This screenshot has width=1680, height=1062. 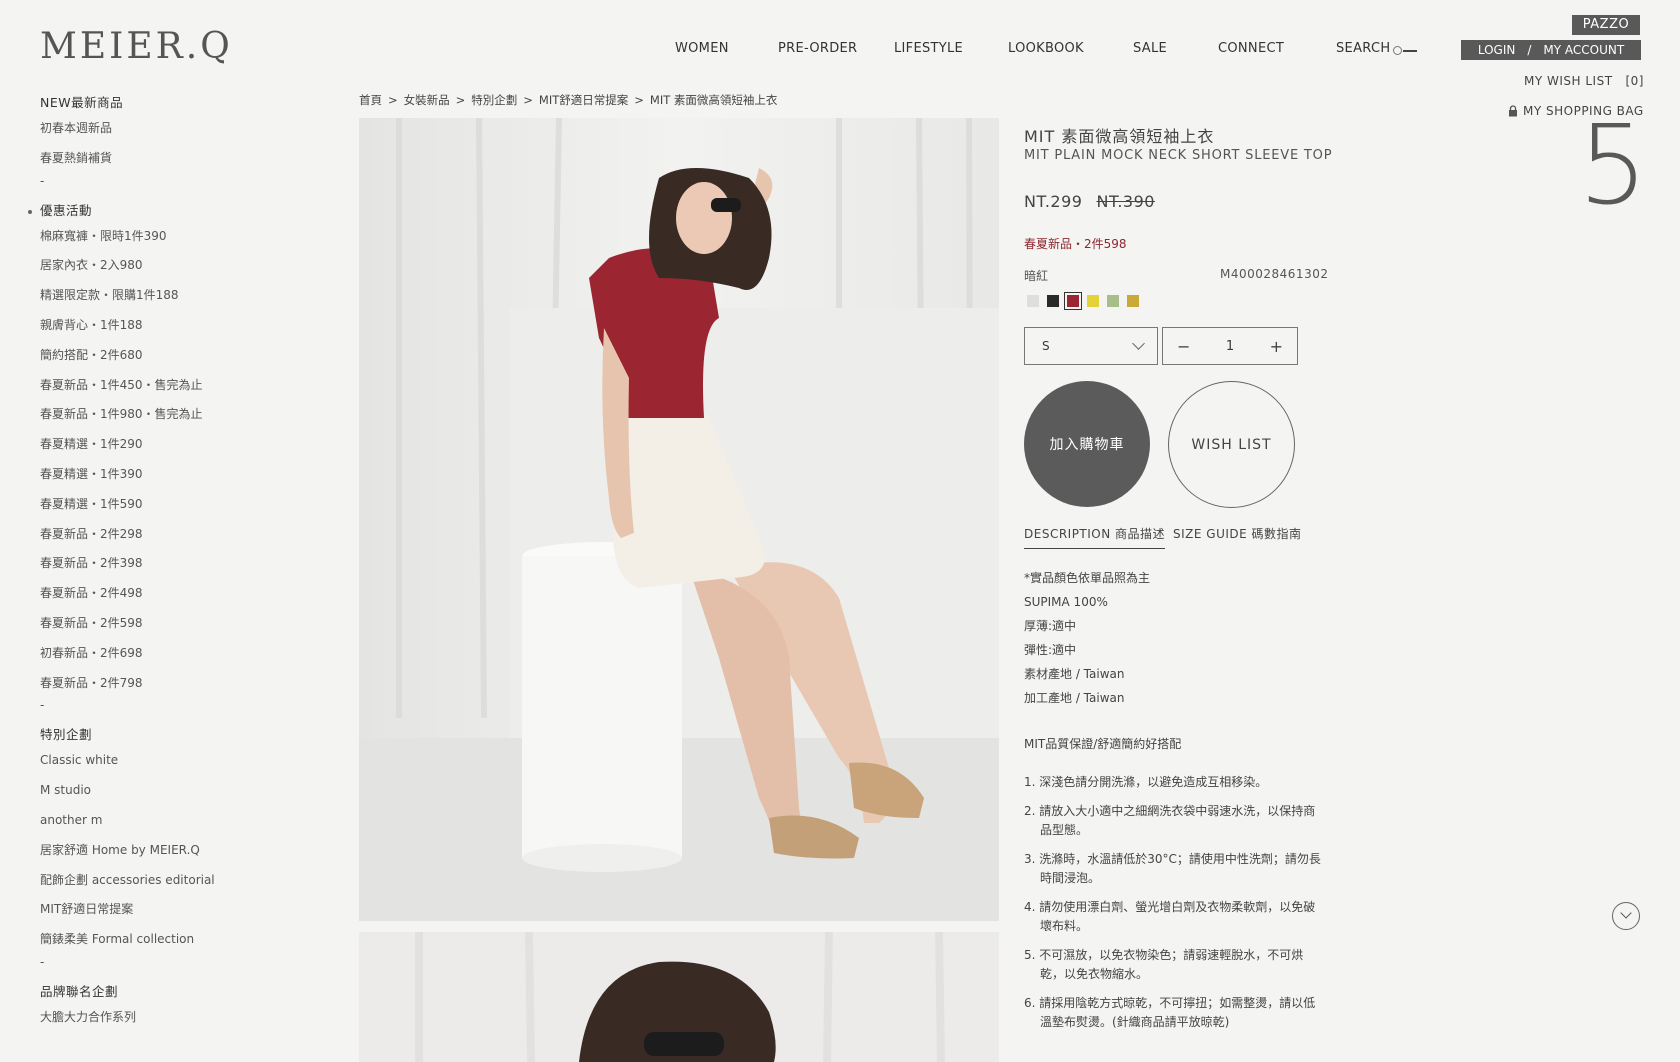 I want to click on sidebar-item: 棉麻寬褲・限時1件390, so click(x=155, y=237).